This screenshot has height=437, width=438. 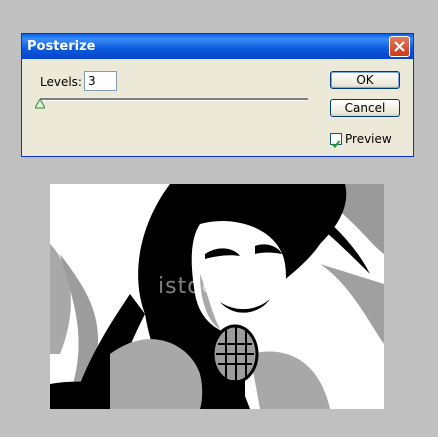 What do you see at coordinates (40, 104) in the screenshot?
I see `levels-slider-thumb` at bounding box center [40, 104].